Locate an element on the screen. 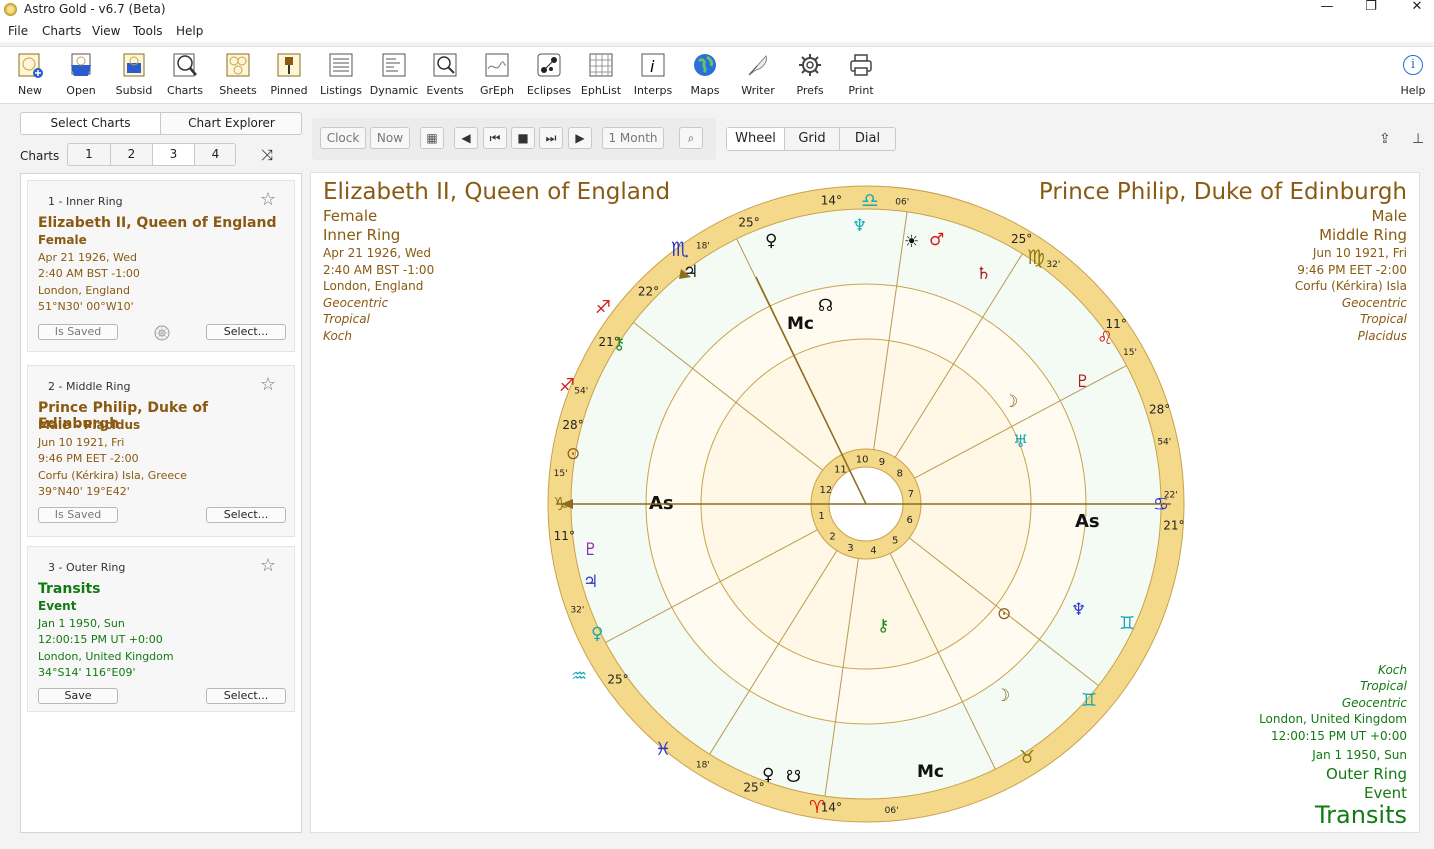  share-icon: ⇪ is located at coordinates (1385, 139).